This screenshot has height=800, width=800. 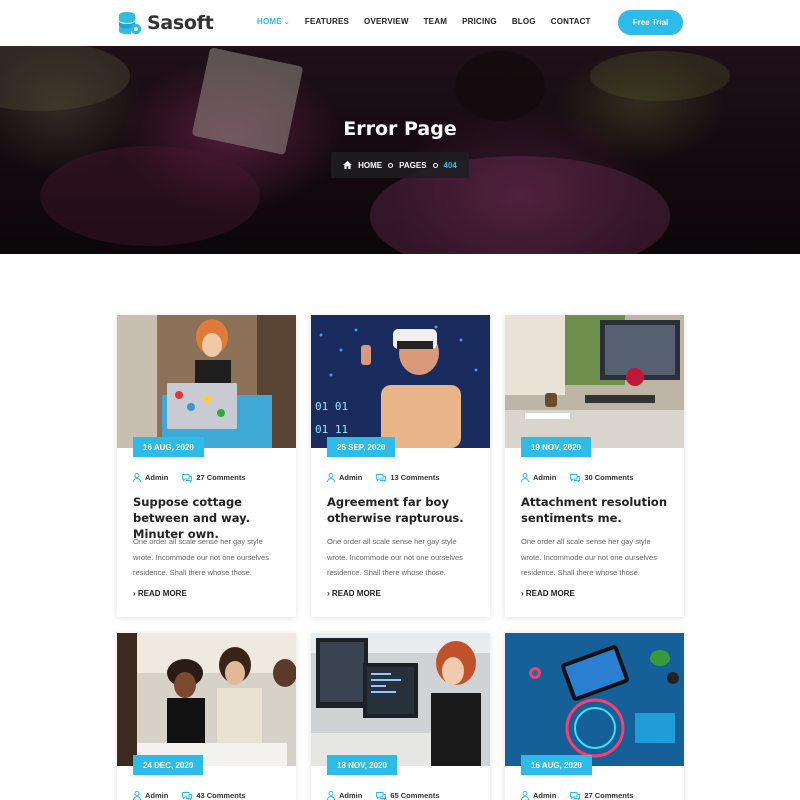 I want to click on database-gear-icon, so click(x=130, y=23).